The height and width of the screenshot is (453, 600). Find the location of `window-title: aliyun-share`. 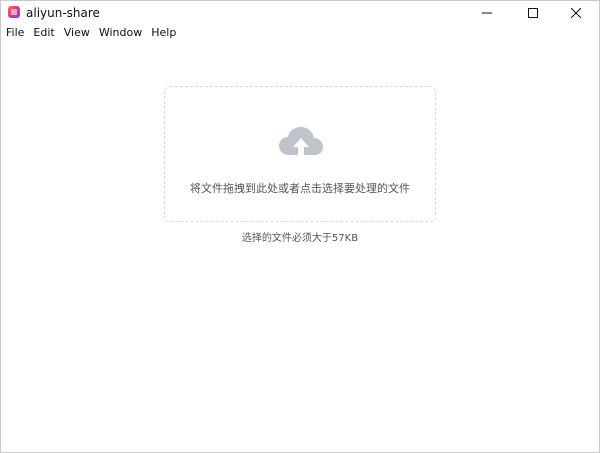

window-title: aliyun-share is located at coordinates (63, 13).